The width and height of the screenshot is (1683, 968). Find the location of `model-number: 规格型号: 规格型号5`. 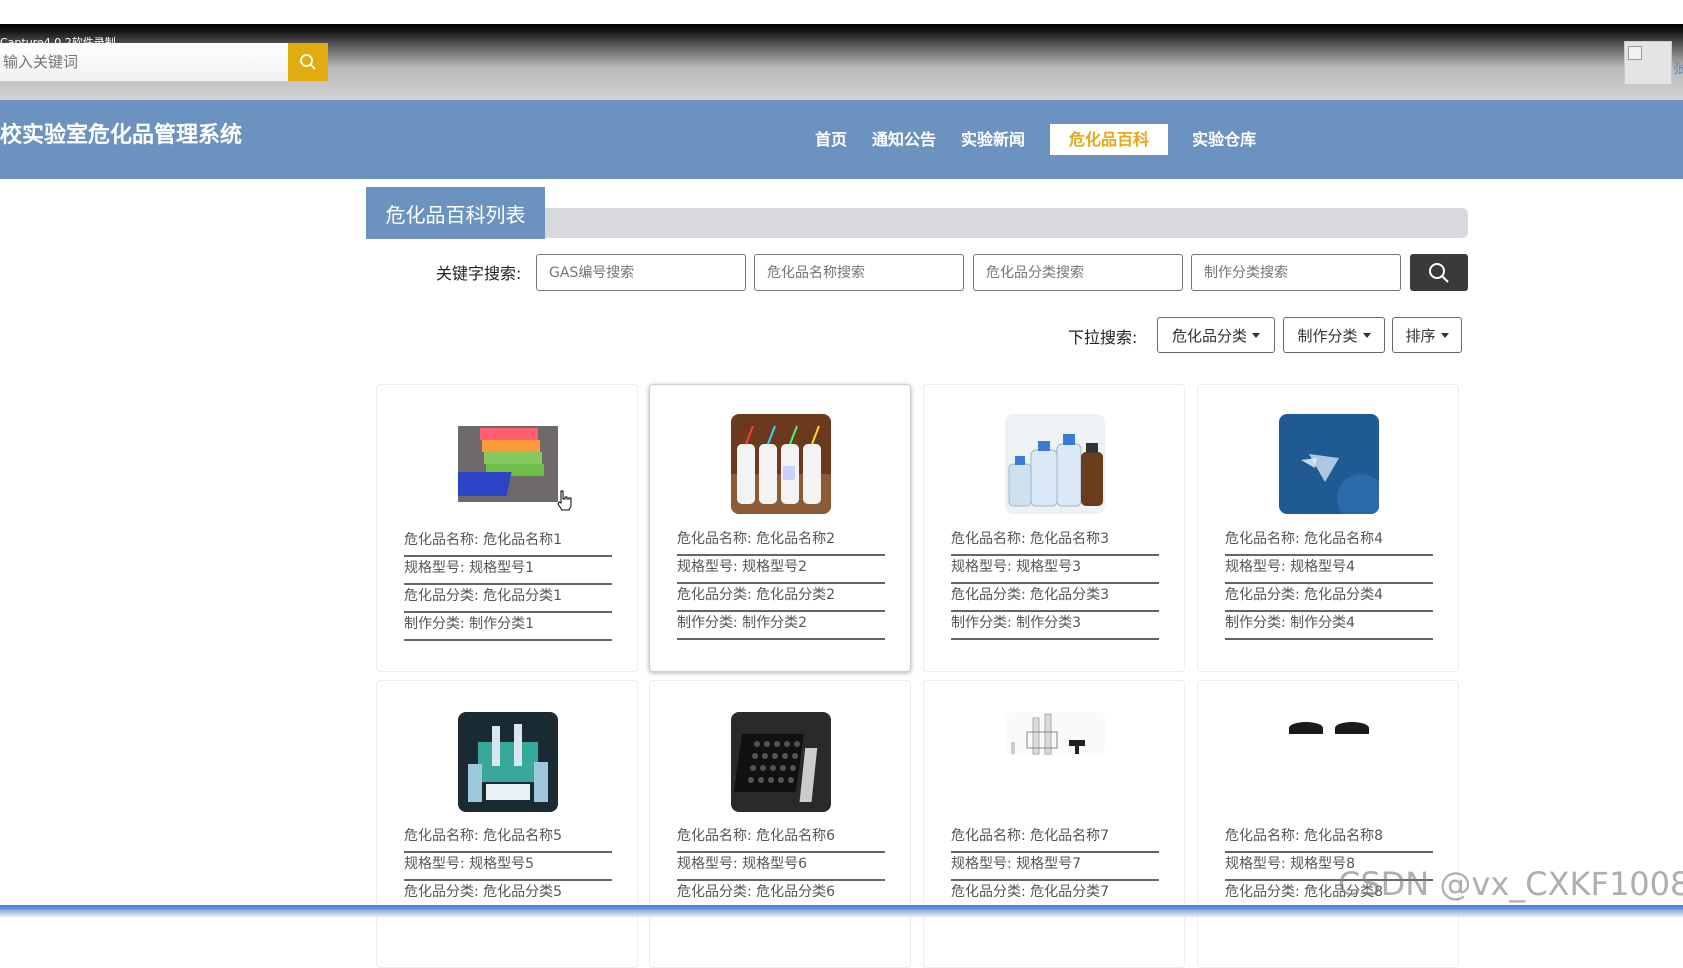

model-number: 规格型号: 规格型号5 is located at coordinates (508, 867).